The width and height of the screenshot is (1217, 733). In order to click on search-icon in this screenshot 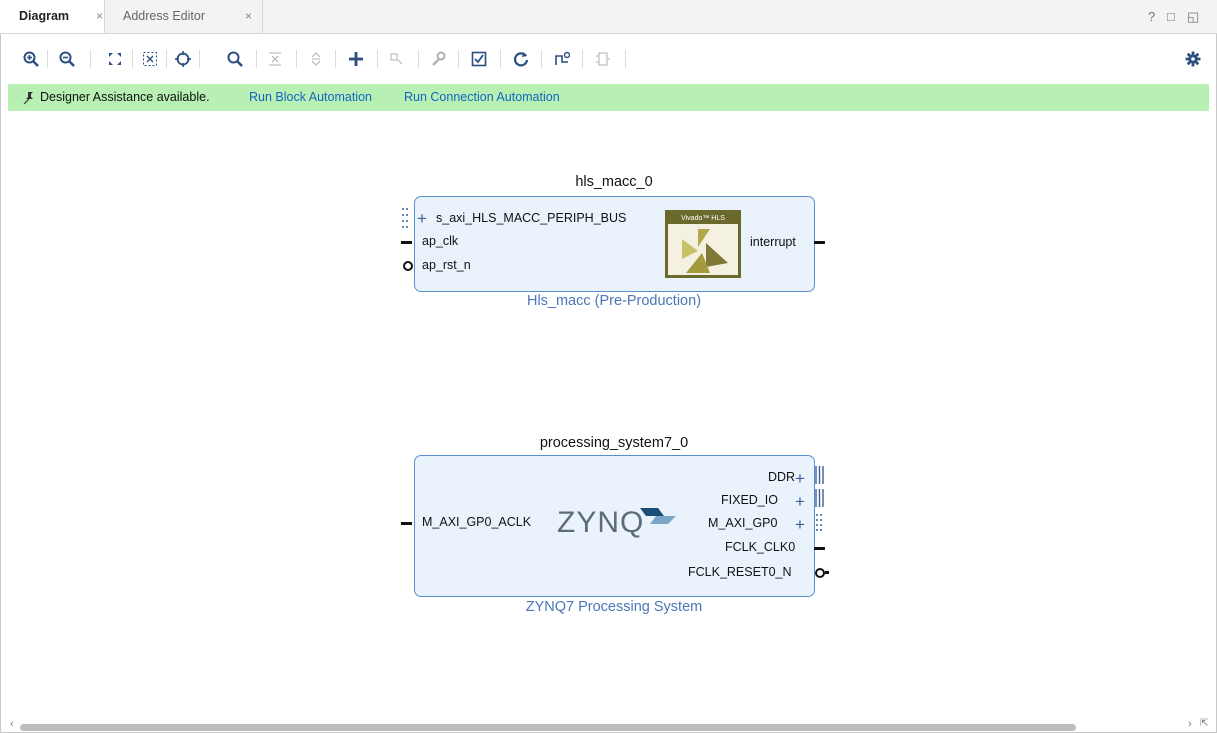, I will do `click(235, 59)`.